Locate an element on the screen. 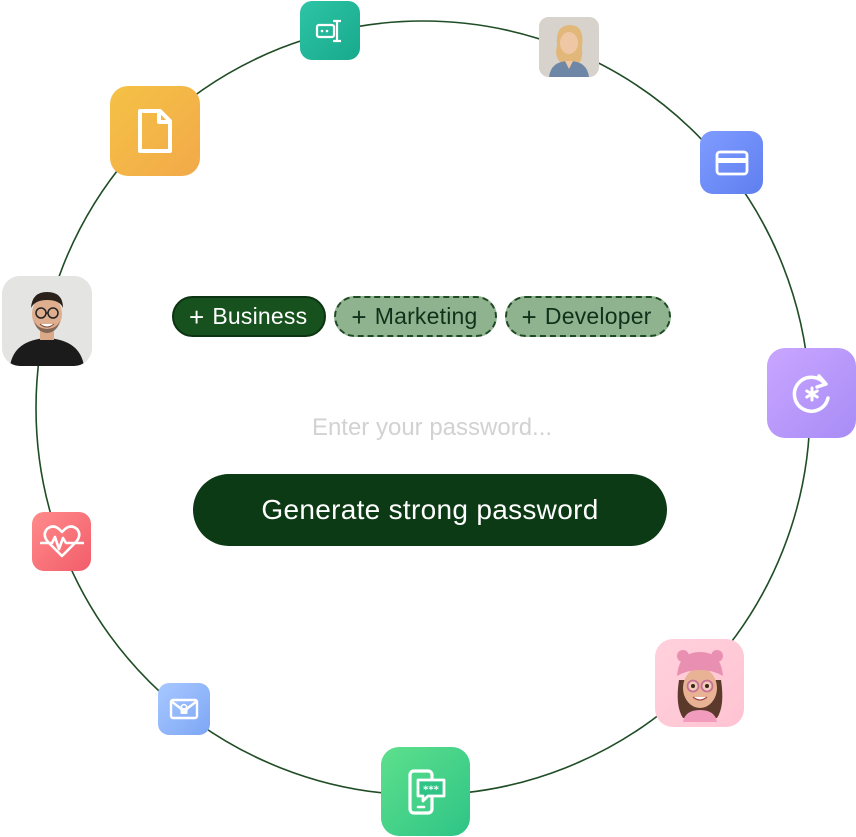 The height and width of the screenshot is (837, 856). generate-password-button: Generate strong password is located at coordinates (430, 510).